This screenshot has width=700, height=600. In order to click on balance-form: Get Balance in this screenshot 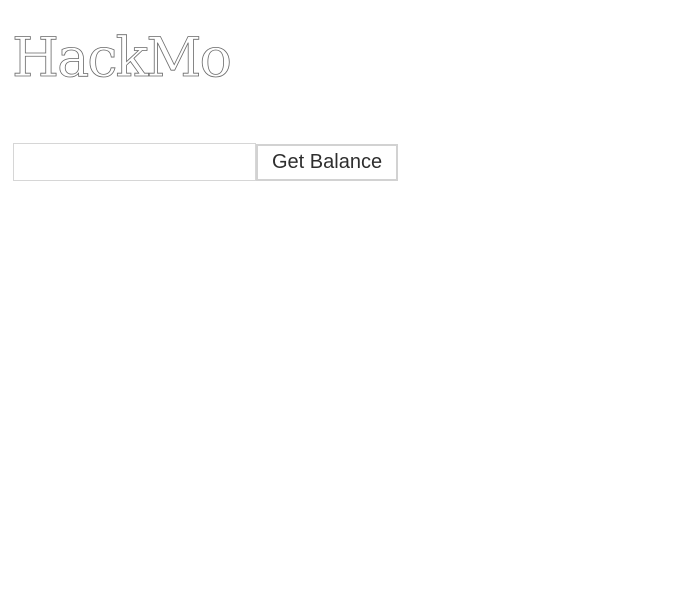, I will do `click(206, 162)`.